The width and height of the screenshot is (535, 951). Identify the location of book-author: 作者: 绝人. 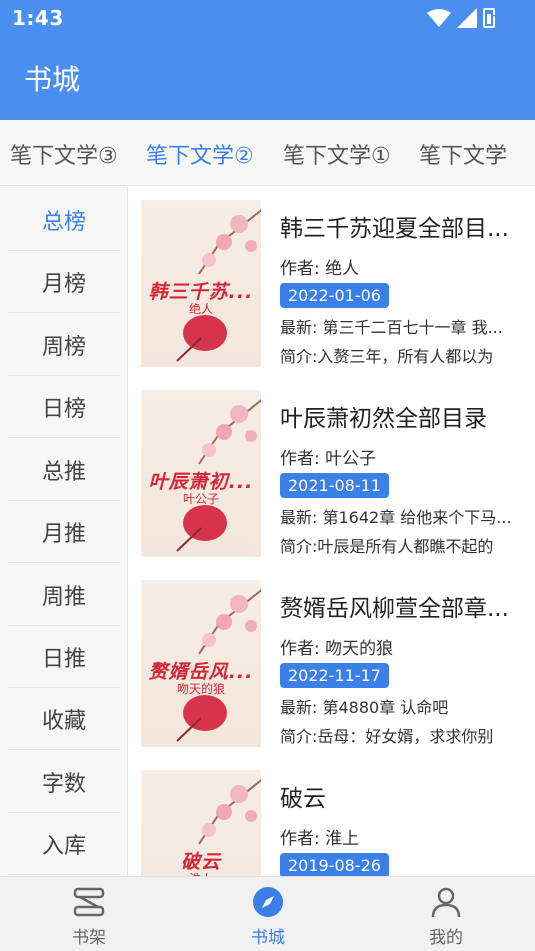
(320, 269).